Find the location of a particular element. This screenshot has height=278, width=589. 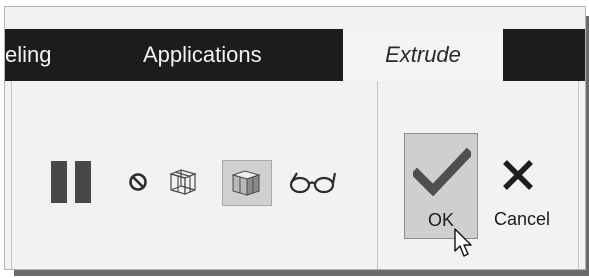

no-entry-icon is located at coordinates (138, 182).